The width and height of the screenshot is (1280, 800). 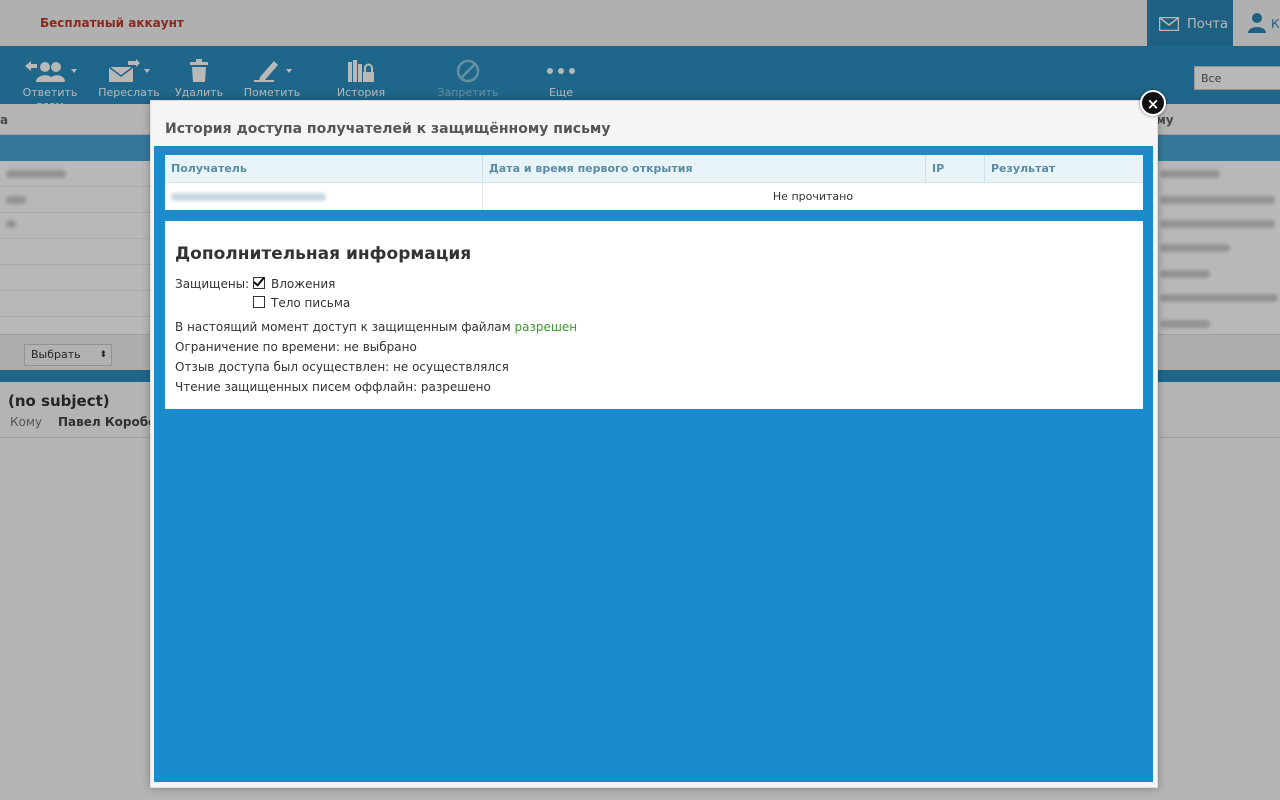 What do you see at coordinates (259, 302) in the screenshot?
I see `body-checkbox` at bounding box center [259, 302].